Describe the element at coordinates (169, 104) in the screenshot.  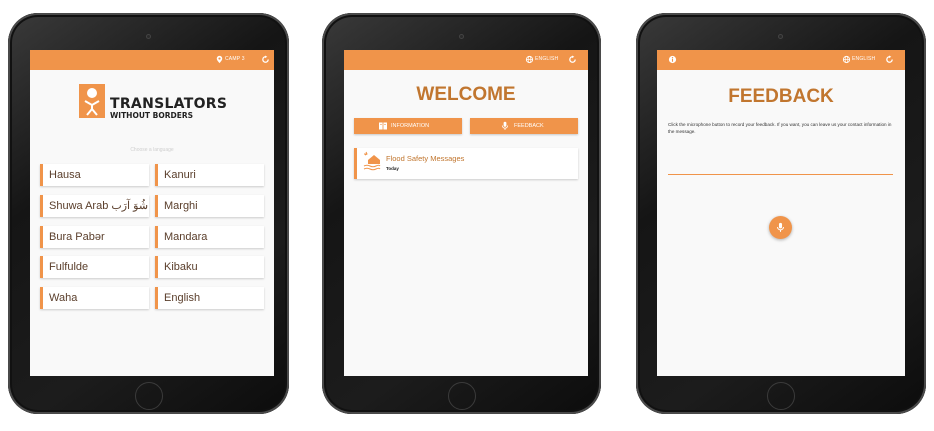
I see `logo-title: TRANSLATORS` at that location.